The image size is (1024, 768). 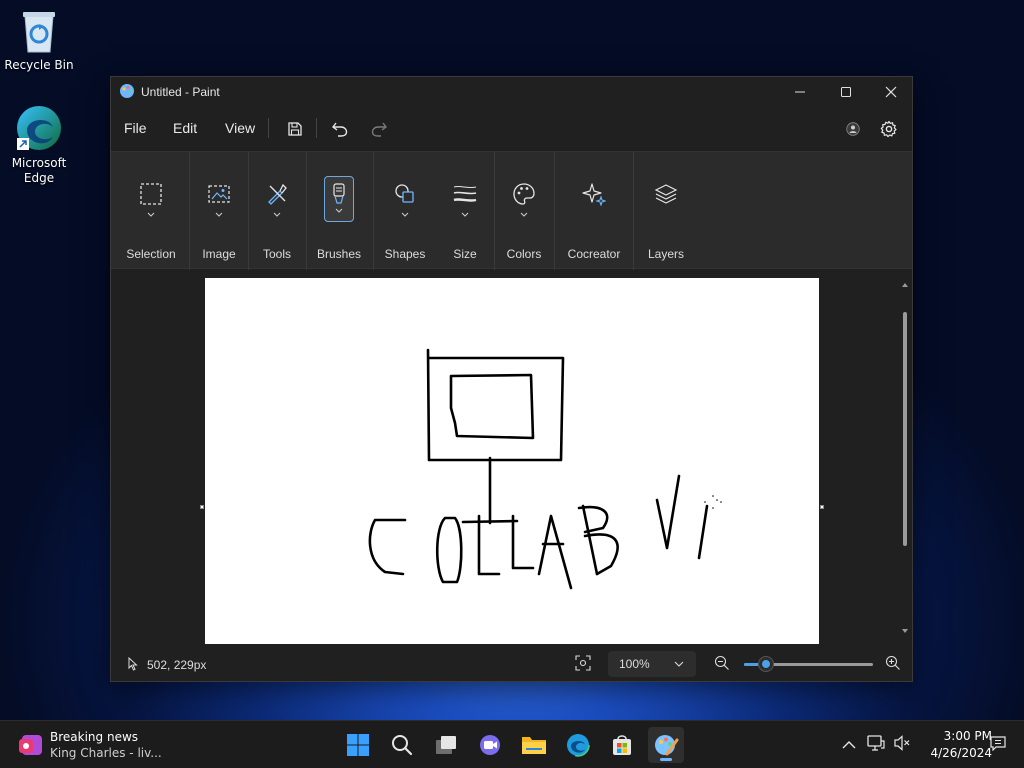 I want to click on ribbon-group-colors: Colors, so click(x=524, y=211).